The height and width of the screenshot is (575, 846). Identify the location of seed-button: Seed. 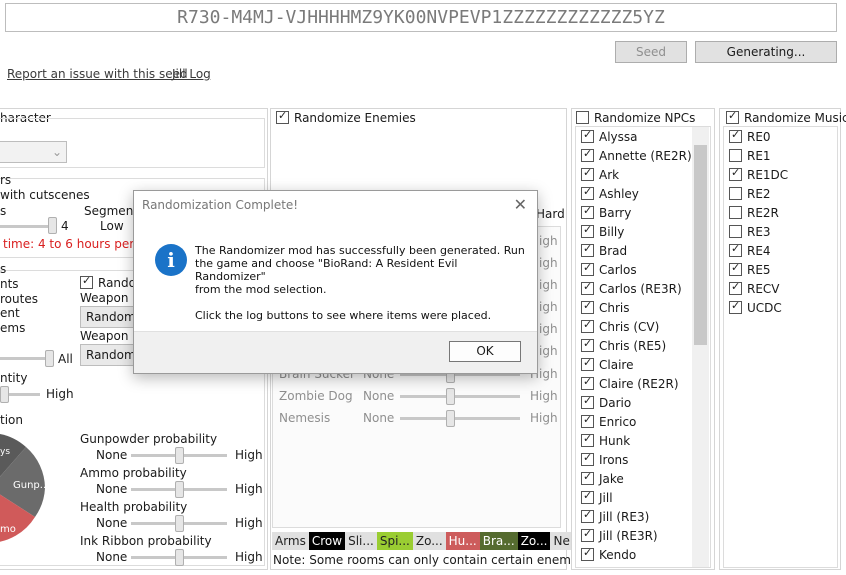
(651, 52).